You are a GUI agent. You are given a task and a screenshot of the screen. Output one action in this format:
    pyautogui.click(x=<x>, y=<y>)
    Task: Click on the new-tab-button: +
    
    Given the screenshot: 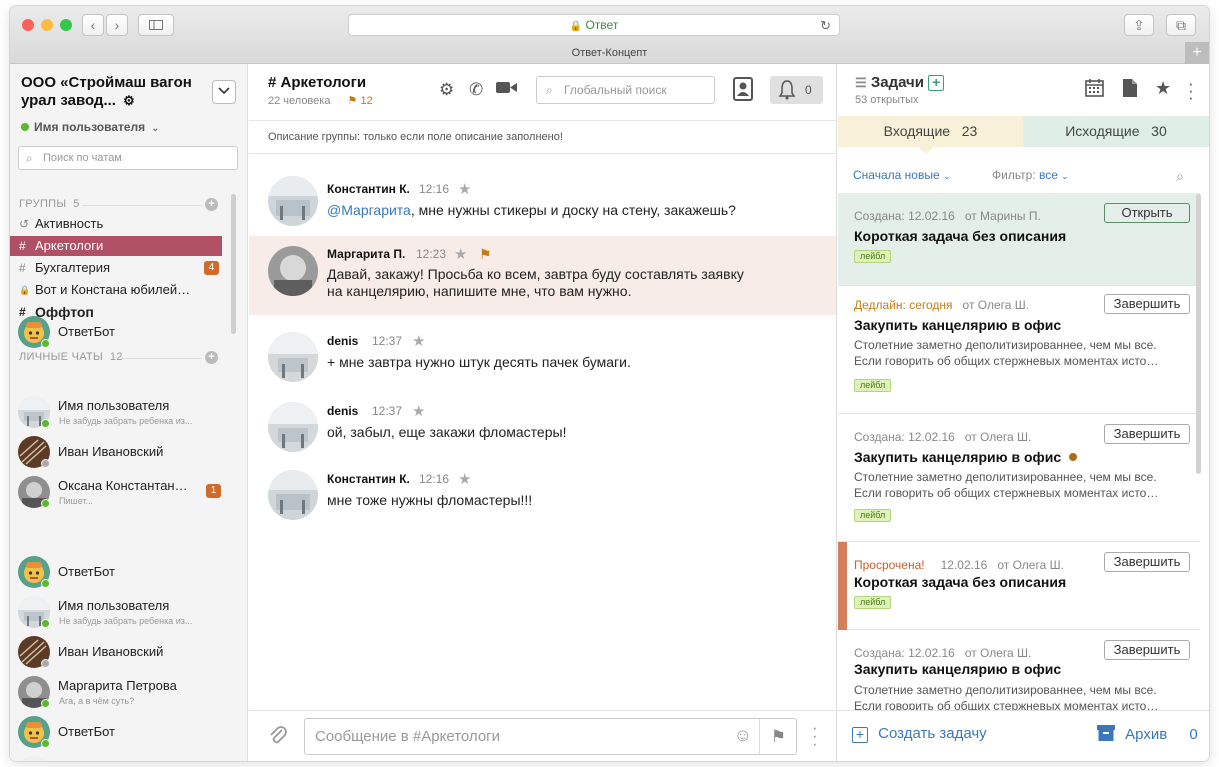 What is the action you would take?
    pyautogui.click(x=1197, y=53)
    